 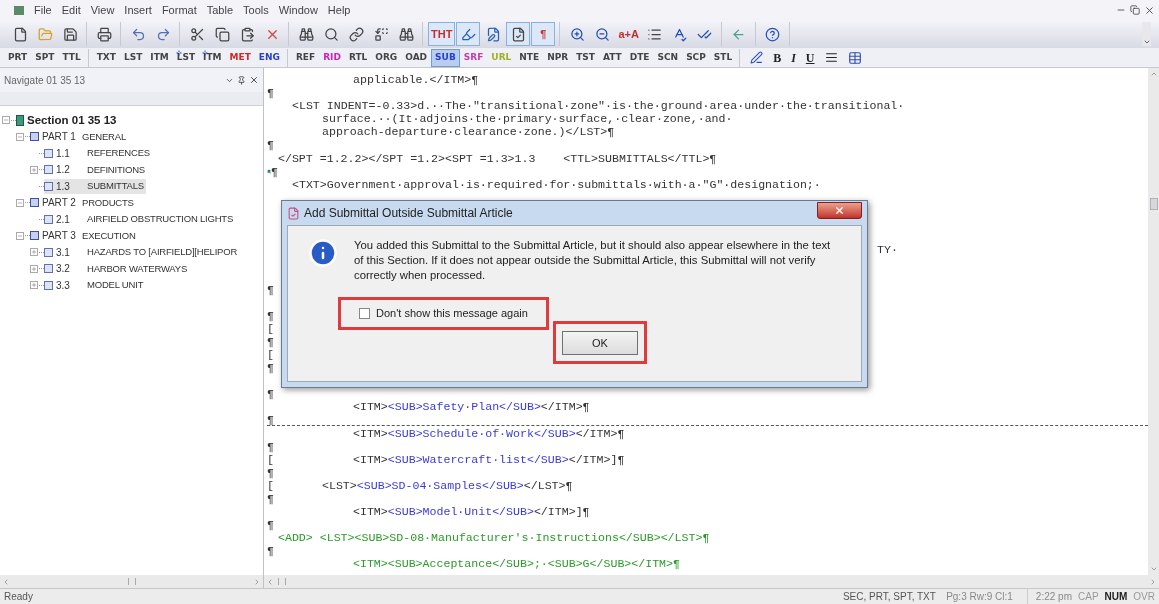 I want to click on replace-icon, so click(x=381, y=34).